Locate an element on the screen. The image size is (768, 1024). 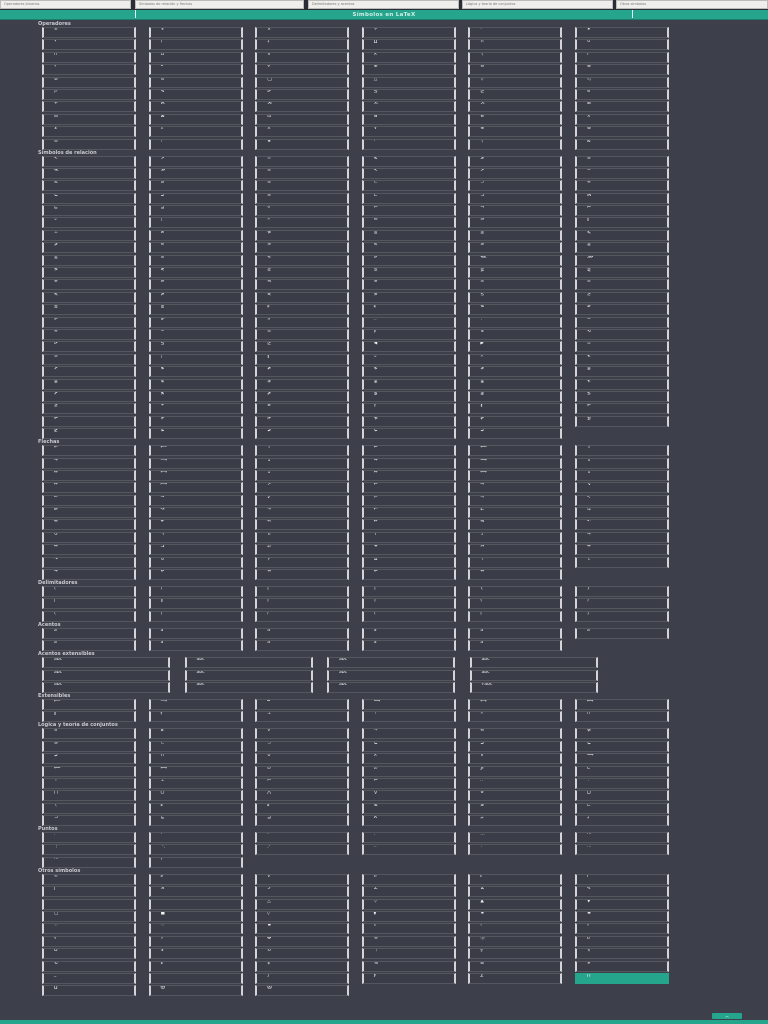
symbol-card: ≪Comando:\ll is located at coordinates (89, 173).